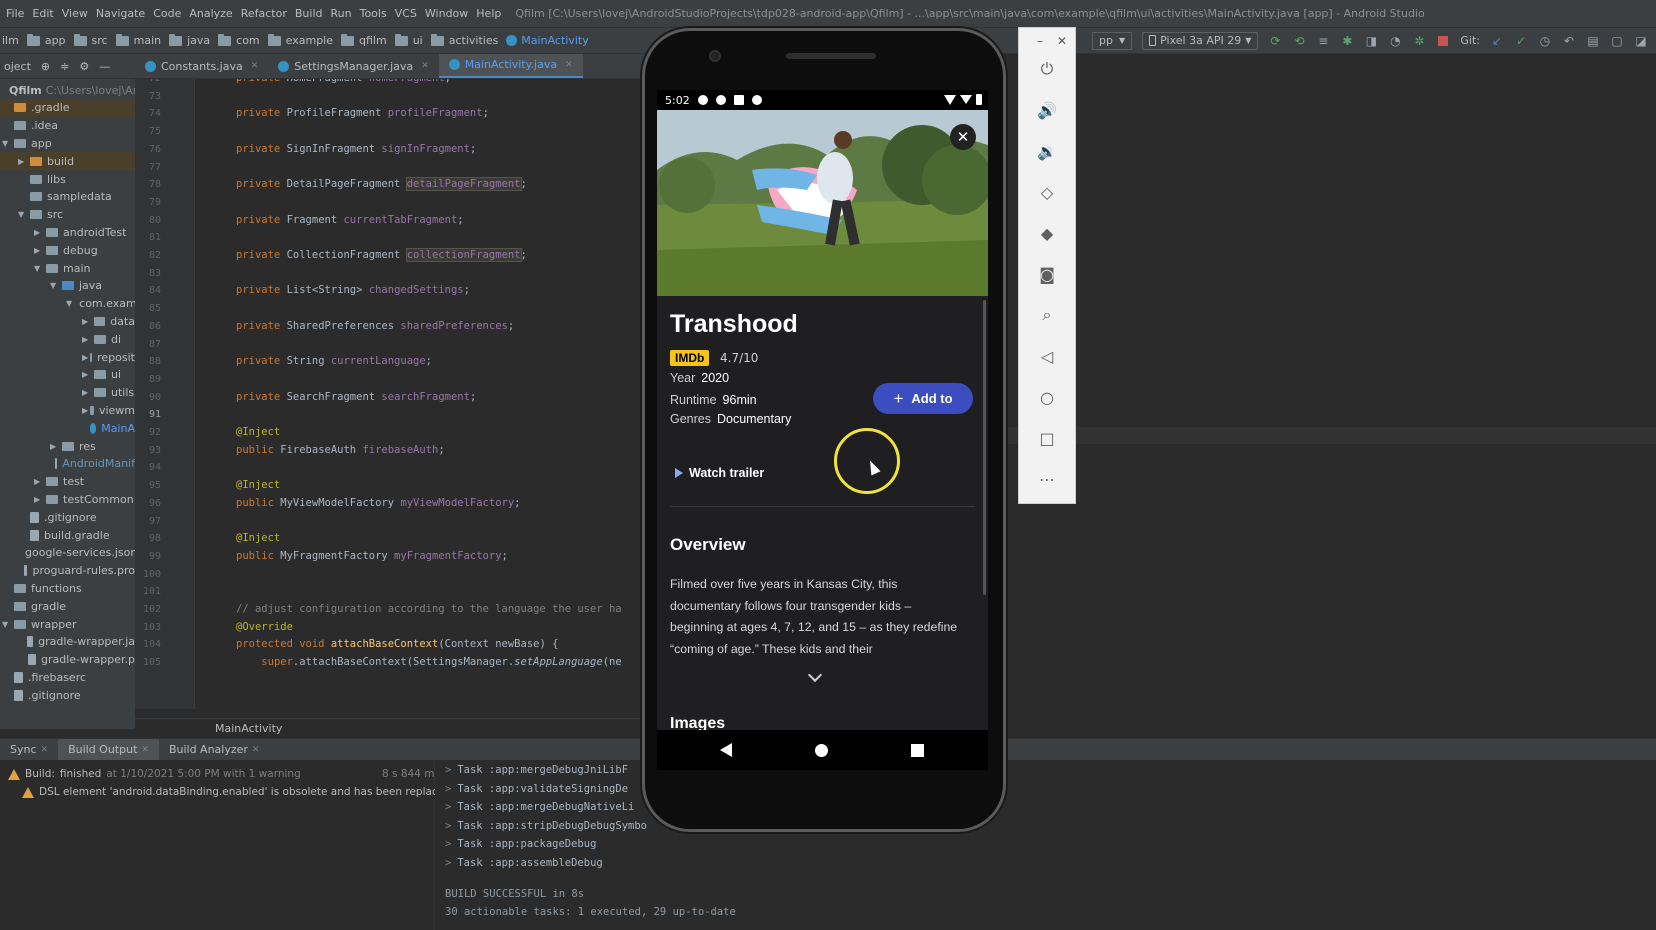 Image resolution: width=1656 pixels, height=930 pixels. Describe the element at coordinates (67, 357) in the screenshot. I see `tree-item: ▶ reposit` at that location.